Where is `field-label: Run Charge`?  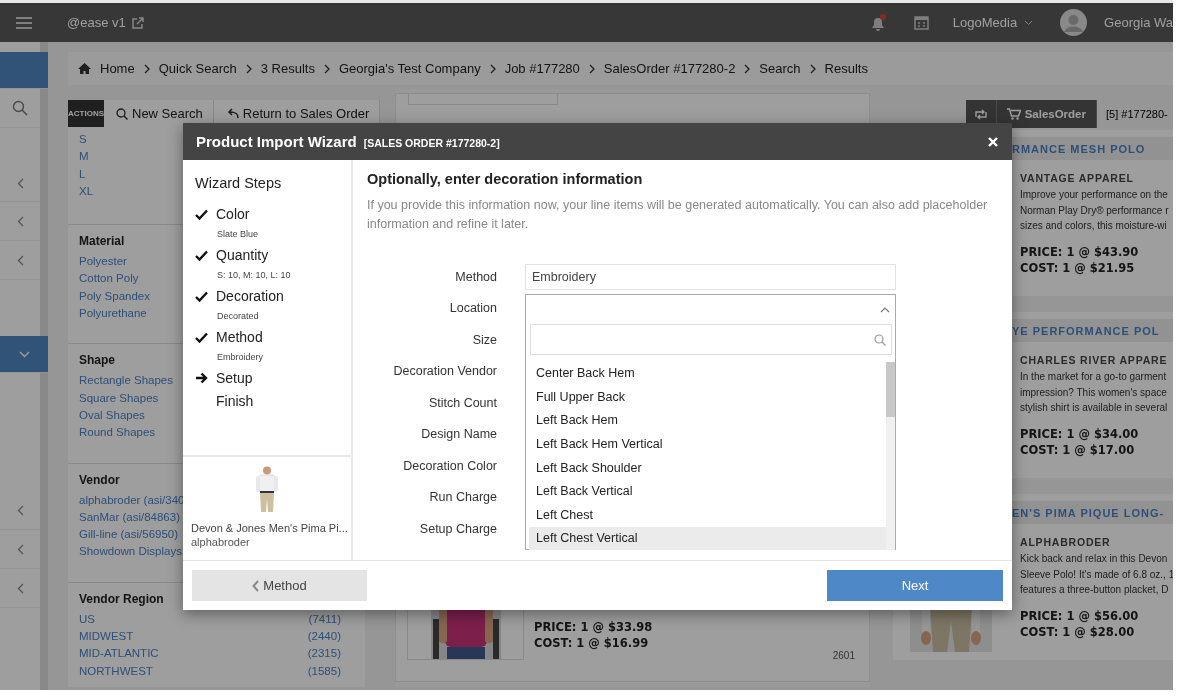 field-label: Run Charge is located at coordinates (462, 497).